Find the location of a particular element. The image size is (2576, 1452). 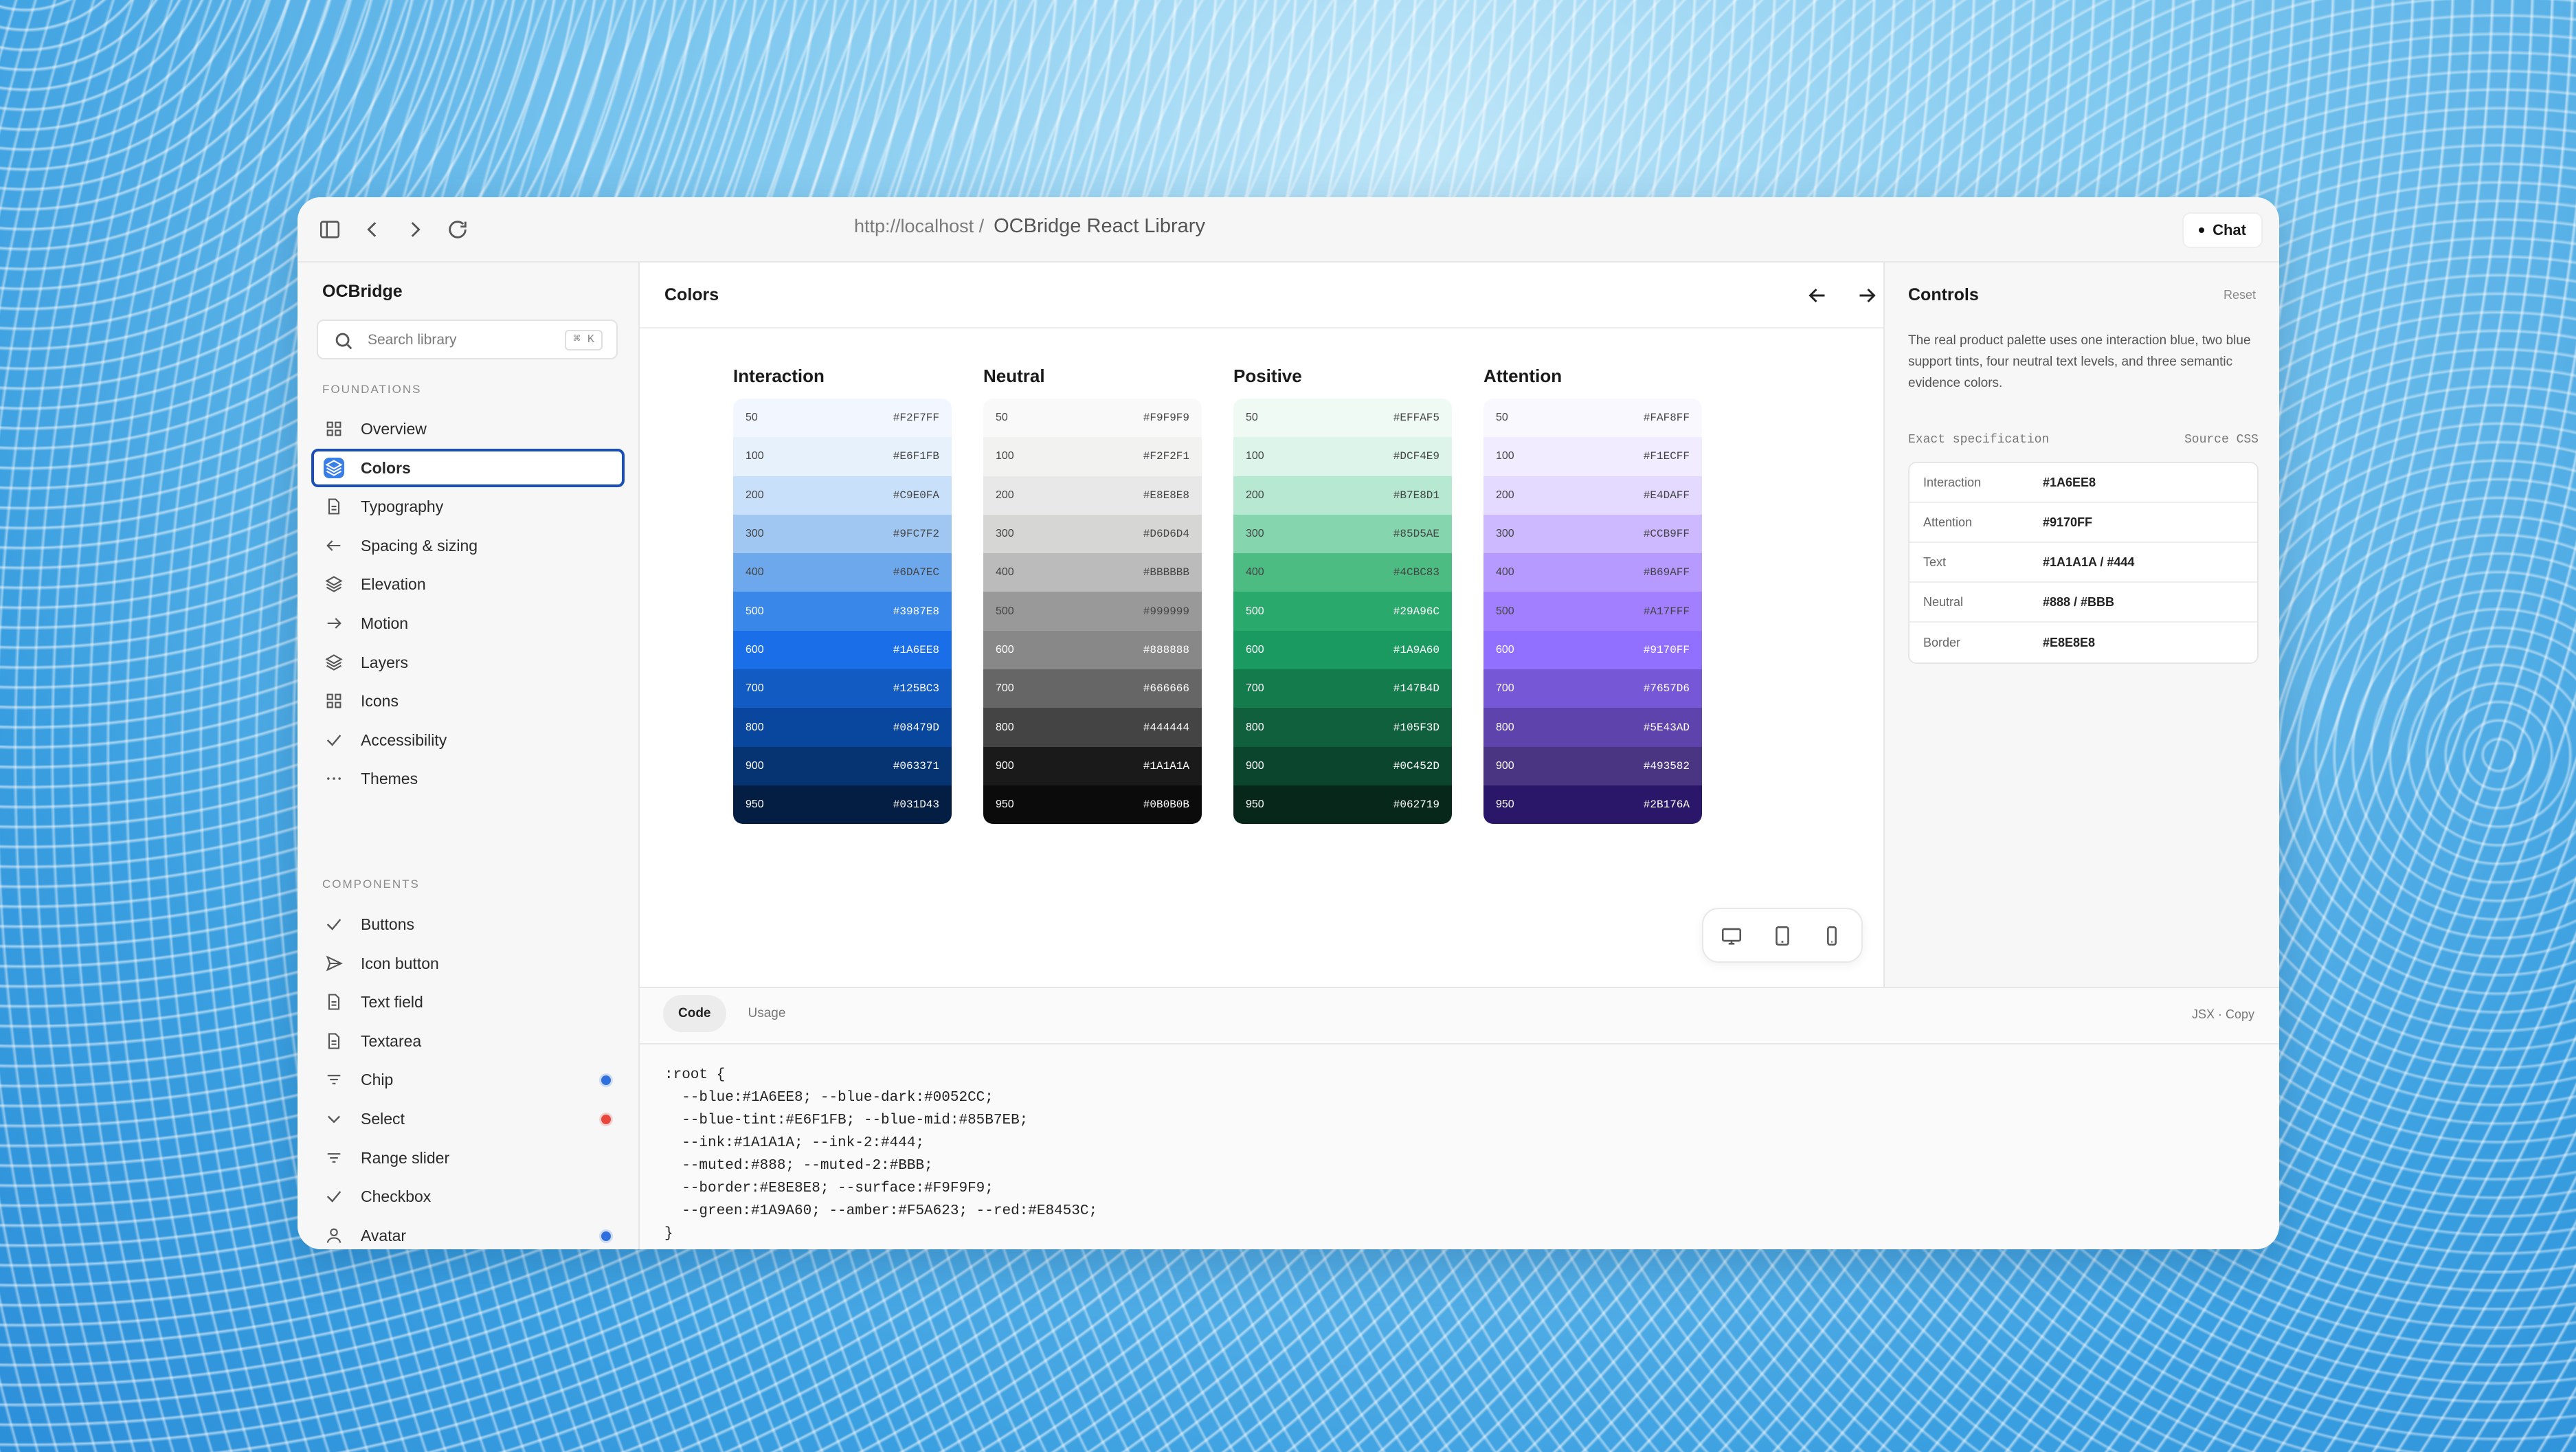

sidebar-item-checkbox: Checkbox is located at coordinates (468, 1196).